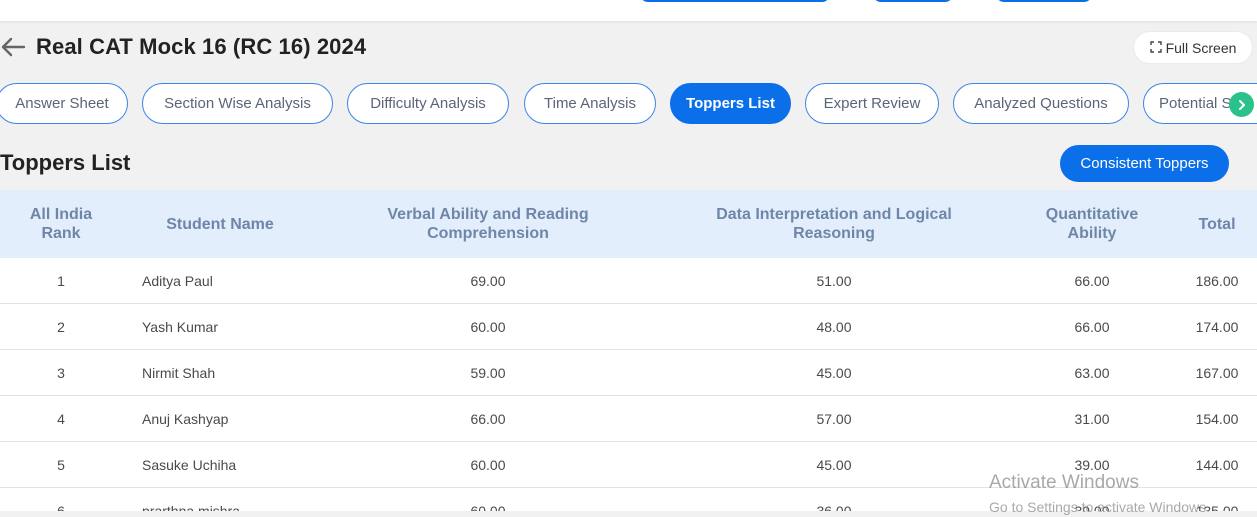 Image resolution: width=1257 pixels, height=517 pixels. What do you see at coordinates (730, 103) in the screenshot?
I see `tab-toppers-list: Toppers List` at bounding box center [730, 103].